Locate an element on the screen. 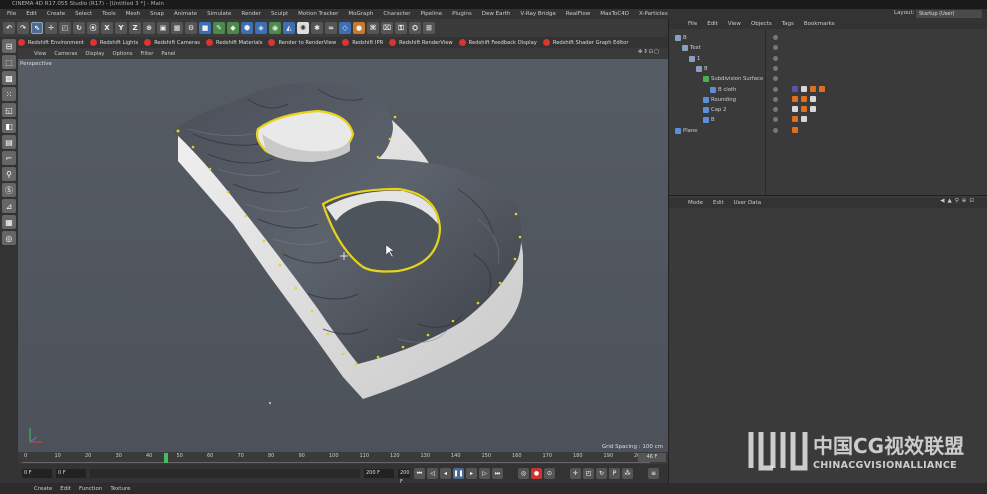 This screenshot has height=494, width=987. menu-maxtoc4d: MaxToC4D is located at coordinates (614, 14).